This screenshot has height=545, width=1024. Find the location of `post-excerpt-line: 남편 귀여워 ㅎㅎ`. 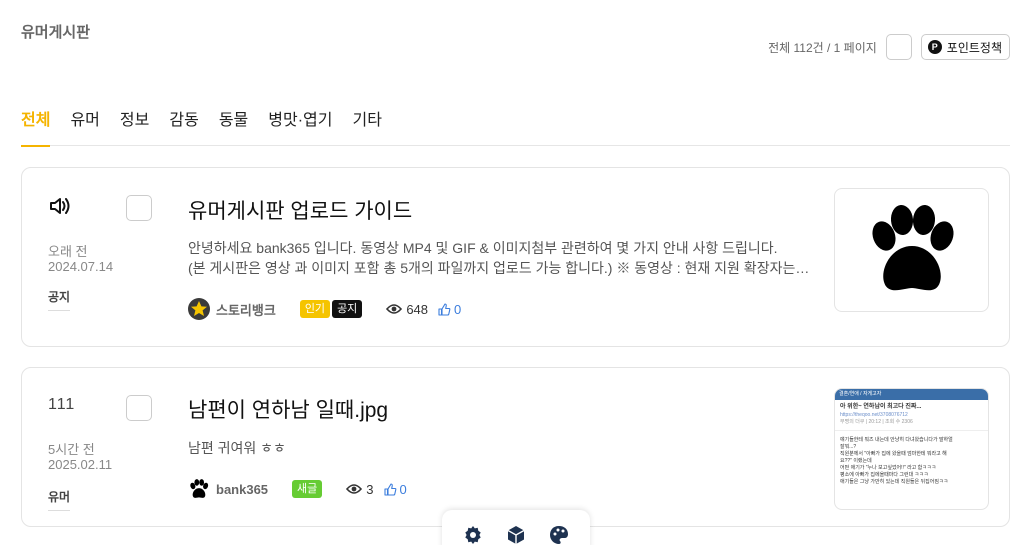

post-excerpt-line: 남편 귀여워 ㅎㅎ is located at coordinates (237, 448).